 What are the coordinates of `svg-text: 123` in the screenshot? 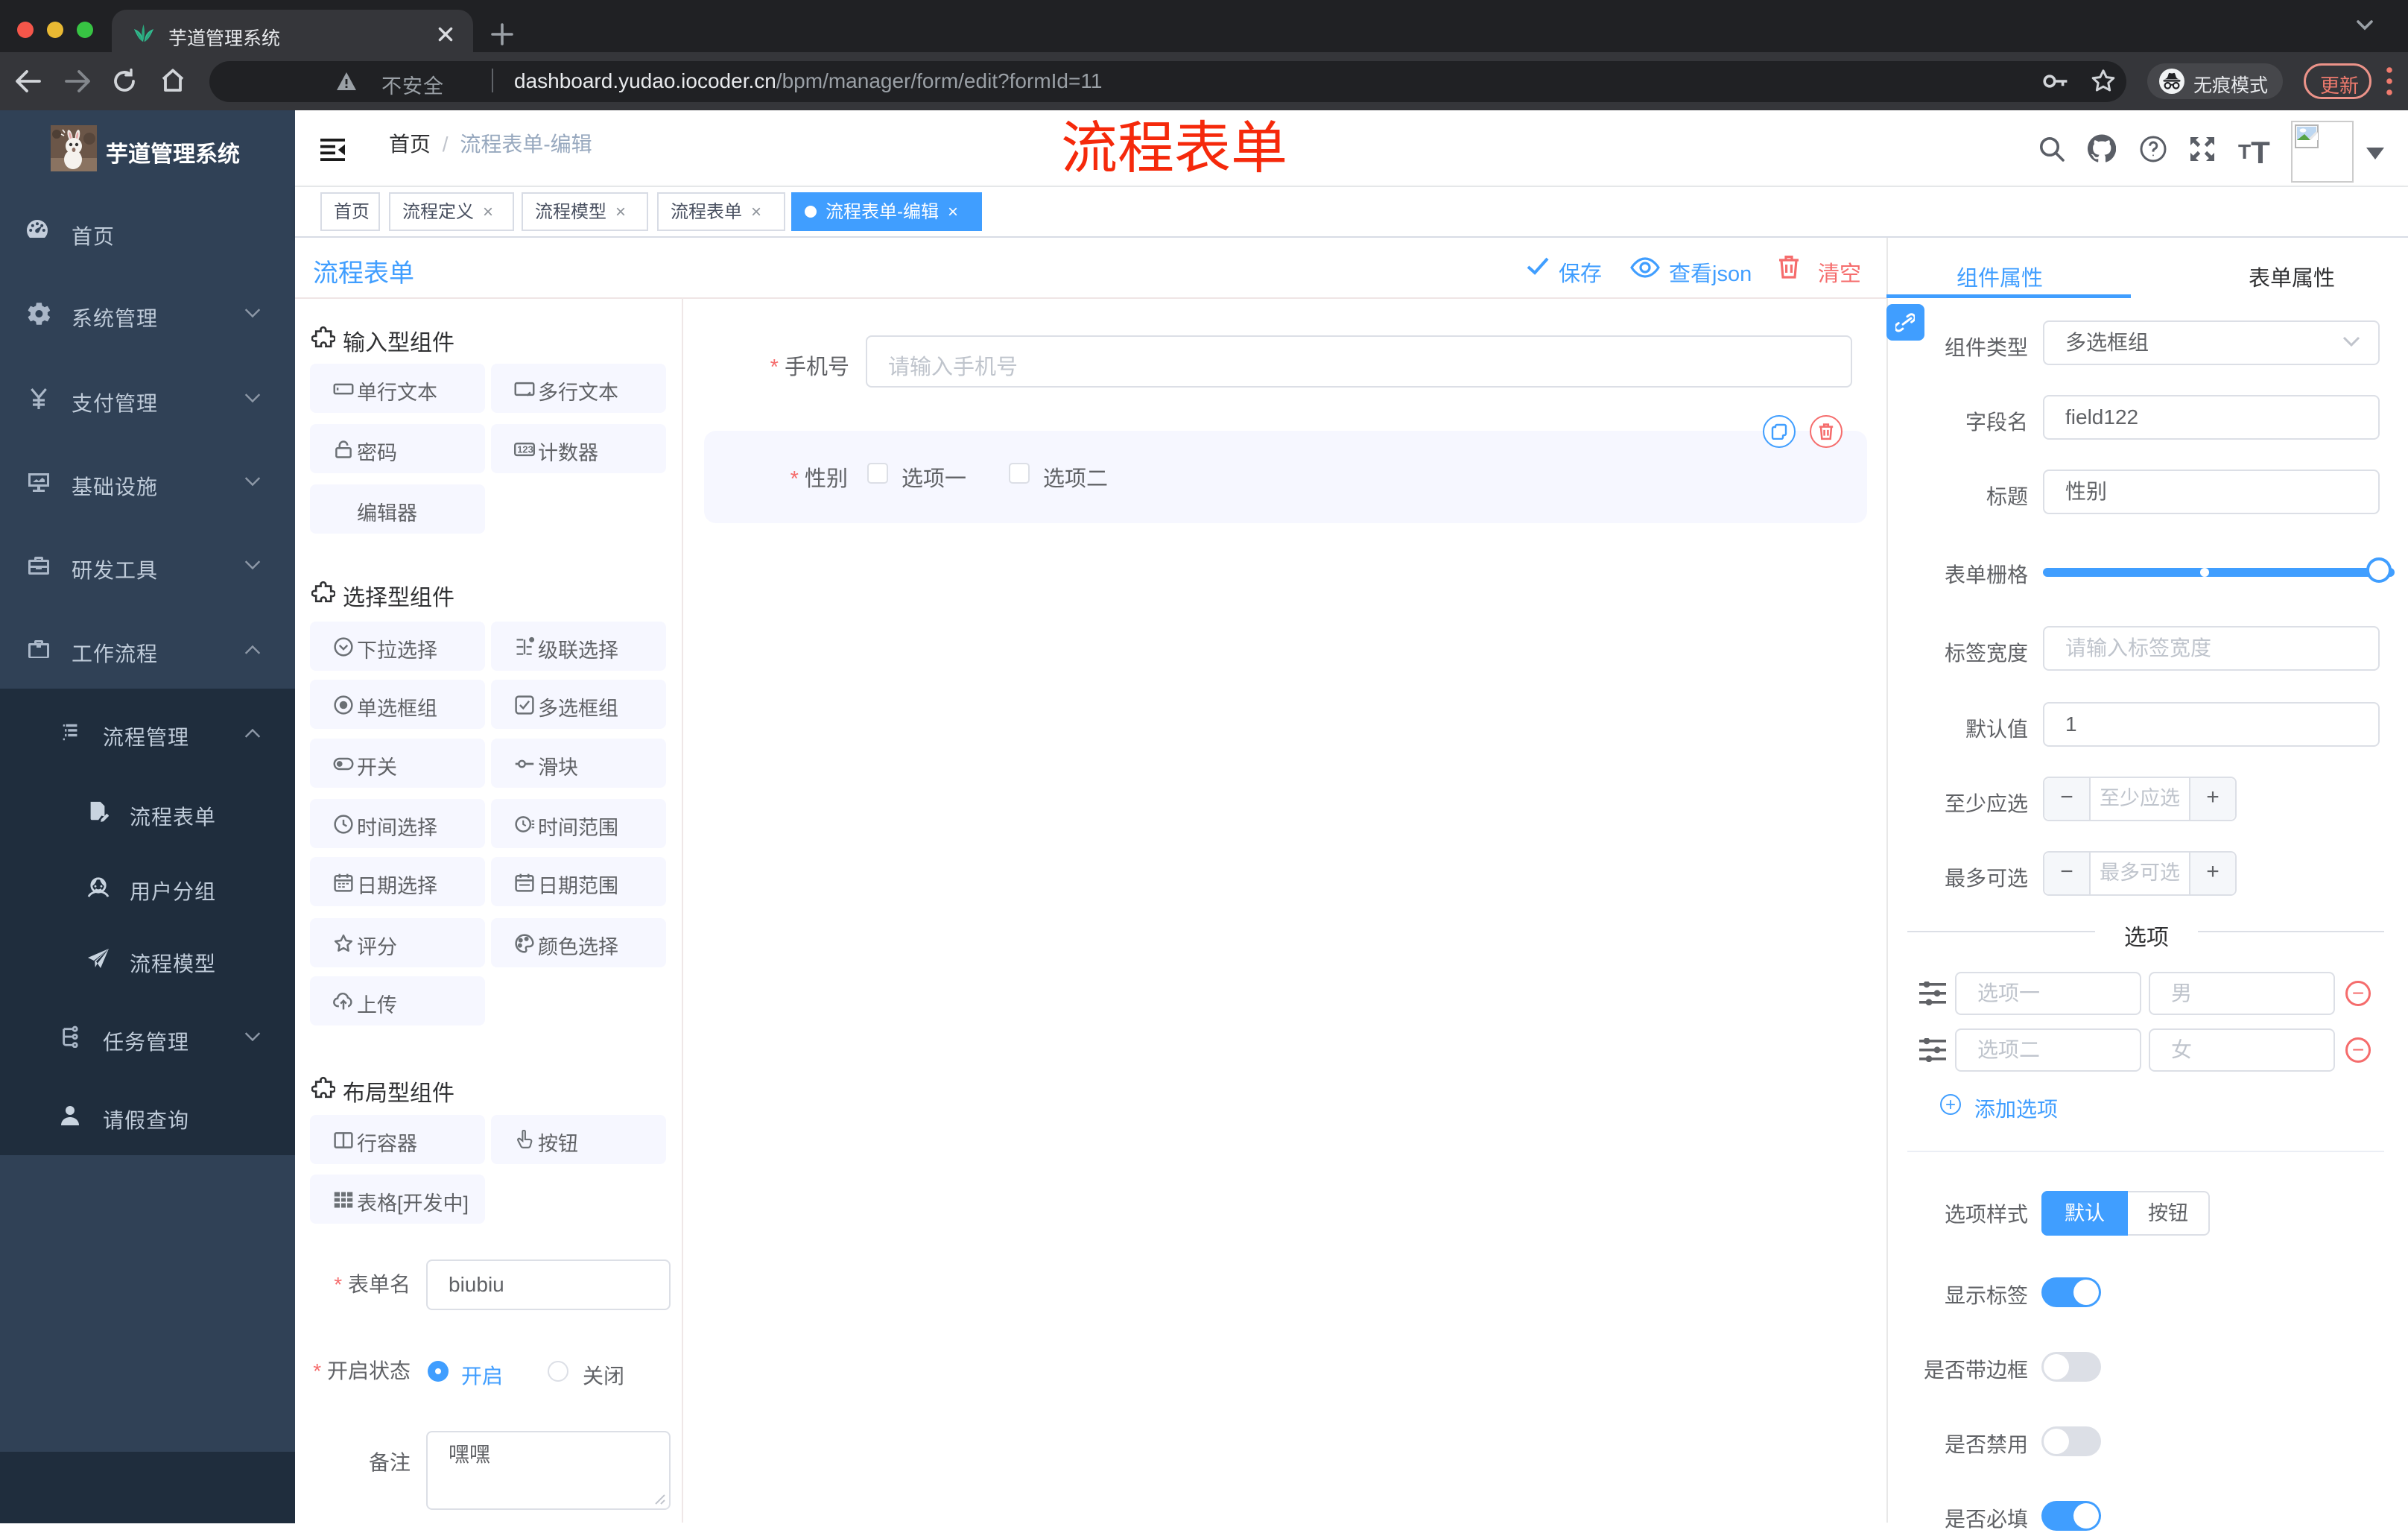 It's located at (525, 450).